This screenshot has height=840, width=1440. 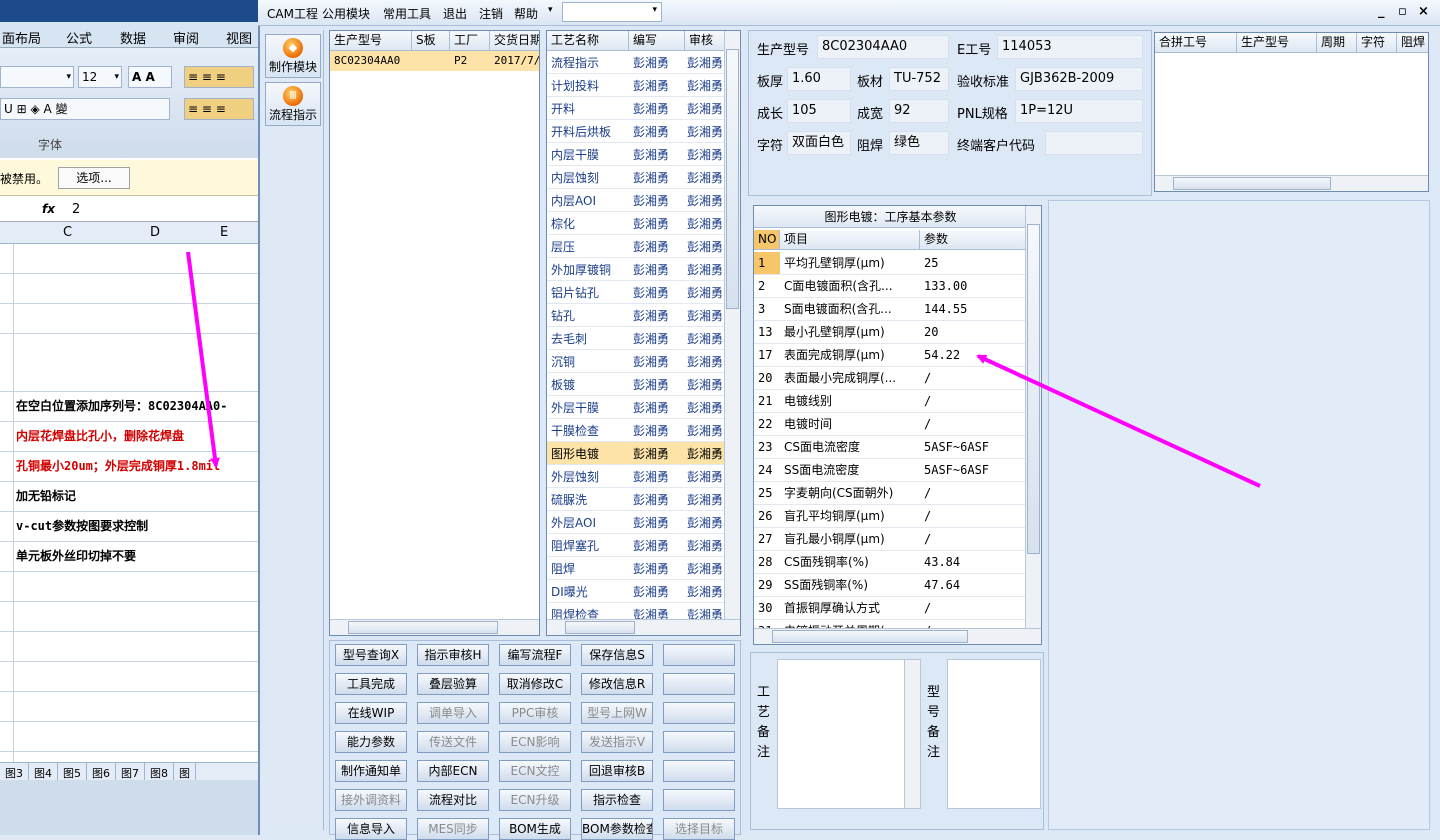 What do you see at coordinates (612, 12) in the screenshot?
I see `menu-combo-box: ▾` at bounding box center [612, 12].